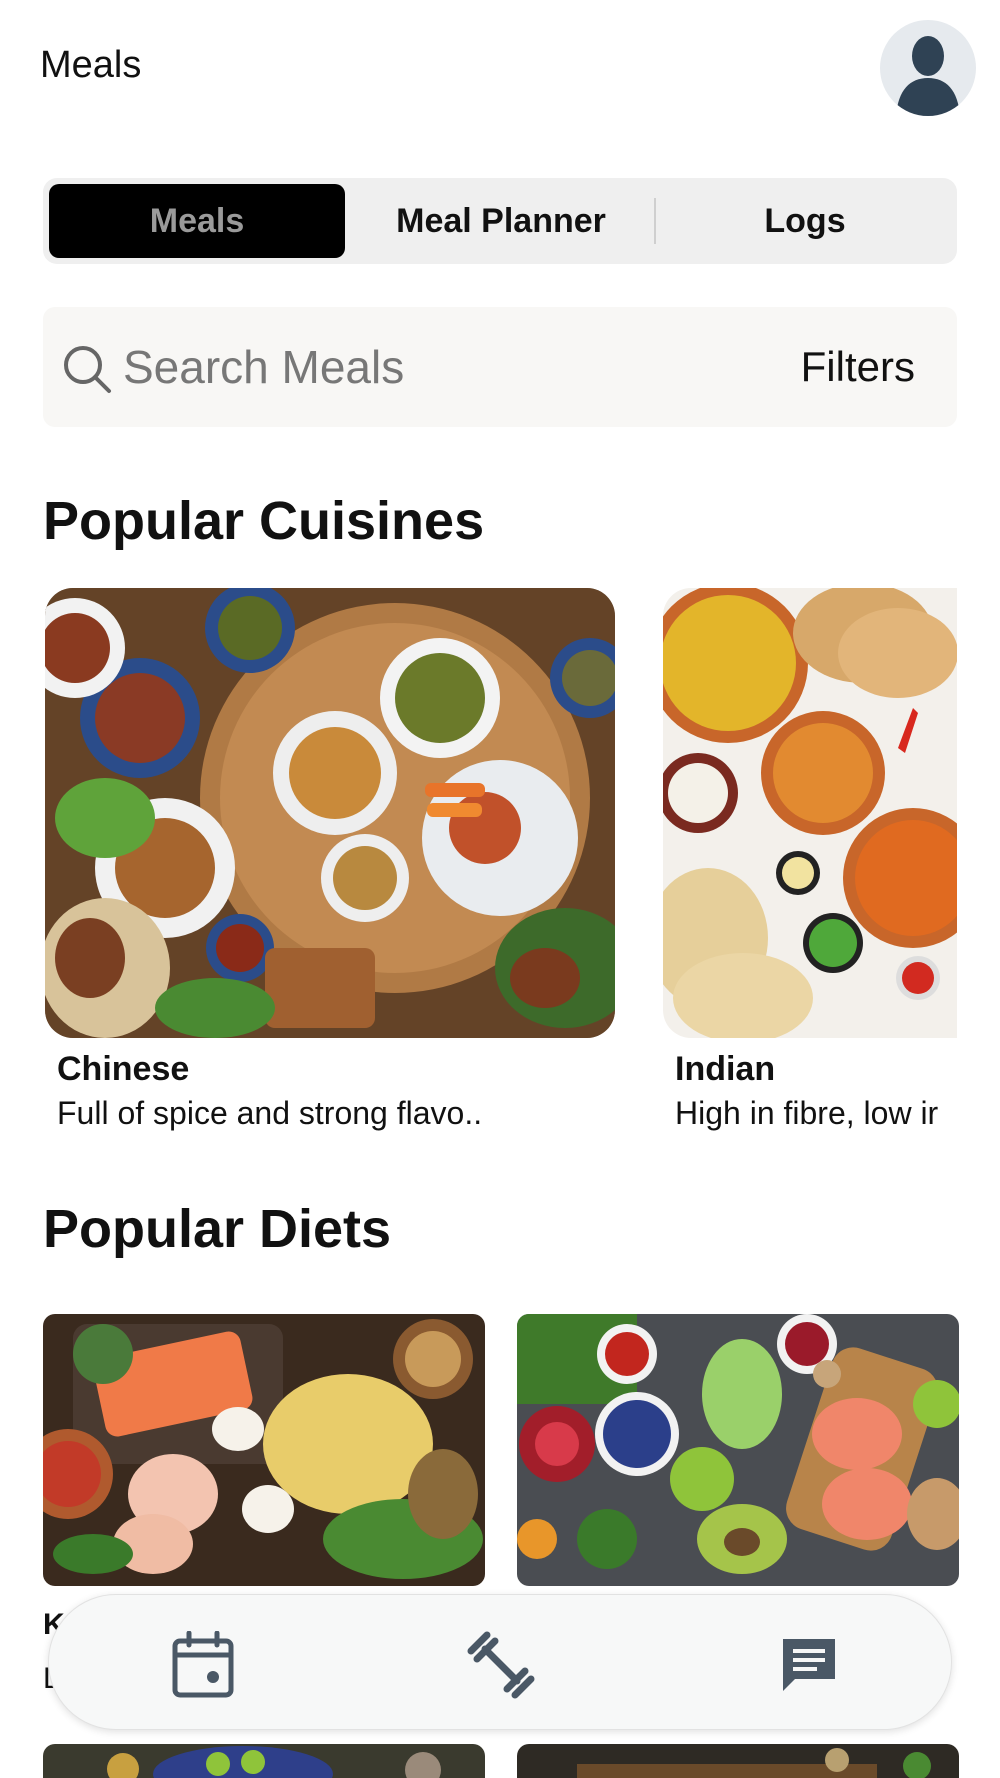 The image size is (1000, 1778). Describe the element at coordinates (91, 65) in the screenshot. I see `page-title: Meals` at that location.